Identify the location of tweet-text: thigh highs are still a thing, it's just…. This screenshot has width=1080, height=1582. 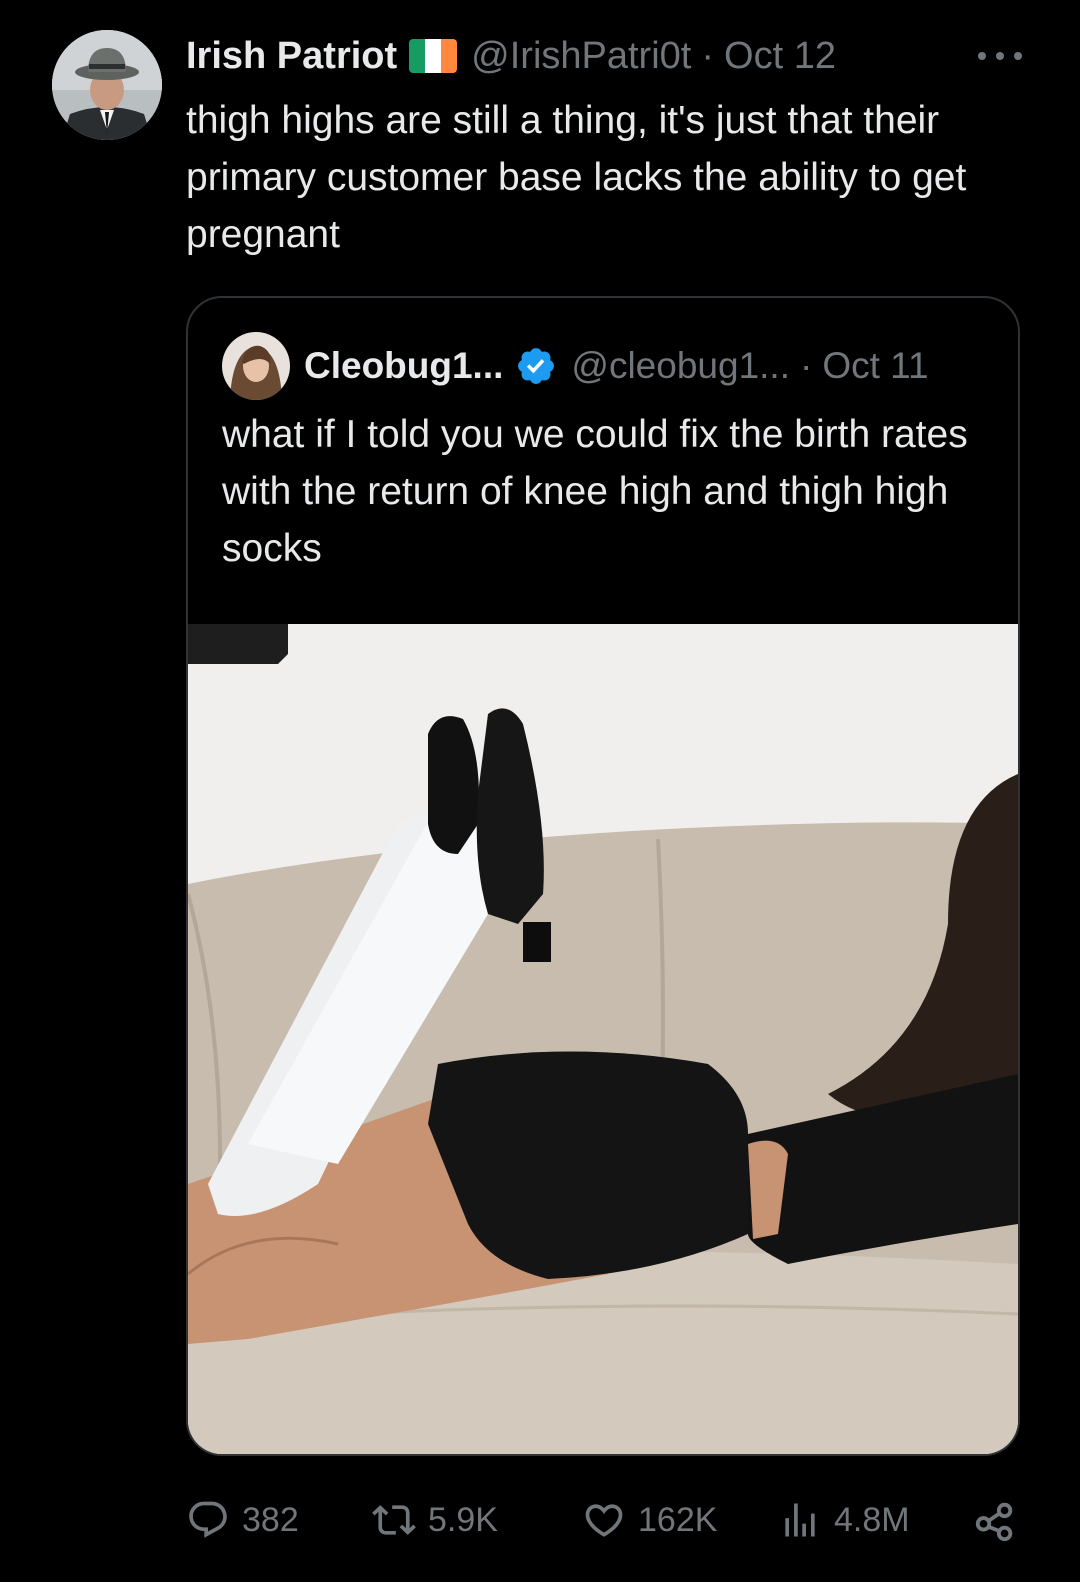
(576, 177).